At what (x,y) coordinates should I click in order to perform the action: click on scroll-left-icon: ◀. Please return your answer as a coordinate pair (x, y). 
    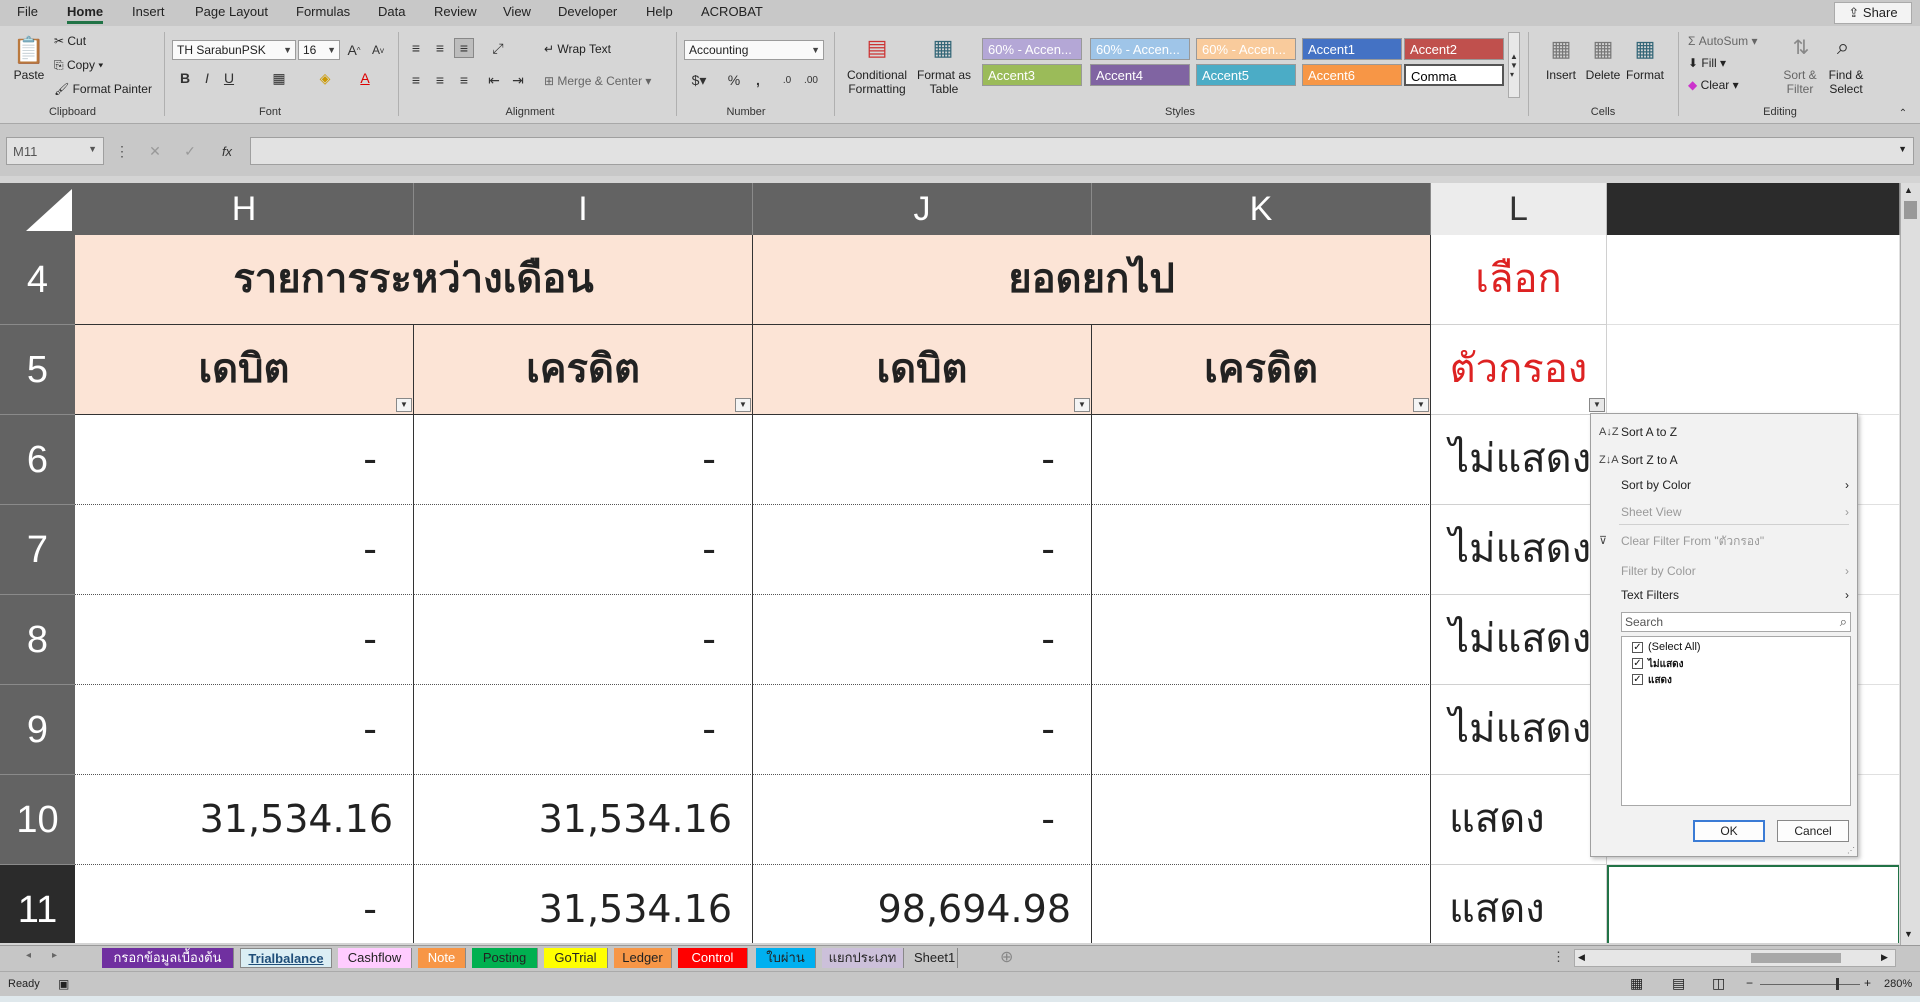
    Looking at the image, I should click on (1581, 957).